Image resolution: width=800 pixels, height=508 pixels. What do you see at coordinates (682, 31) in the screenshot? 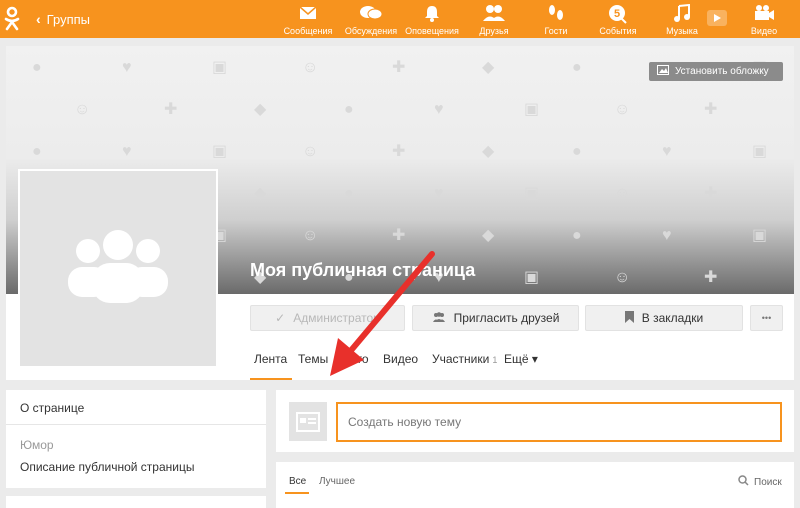
I see `nav-label: Музыка` at bounding box center [682, 31].